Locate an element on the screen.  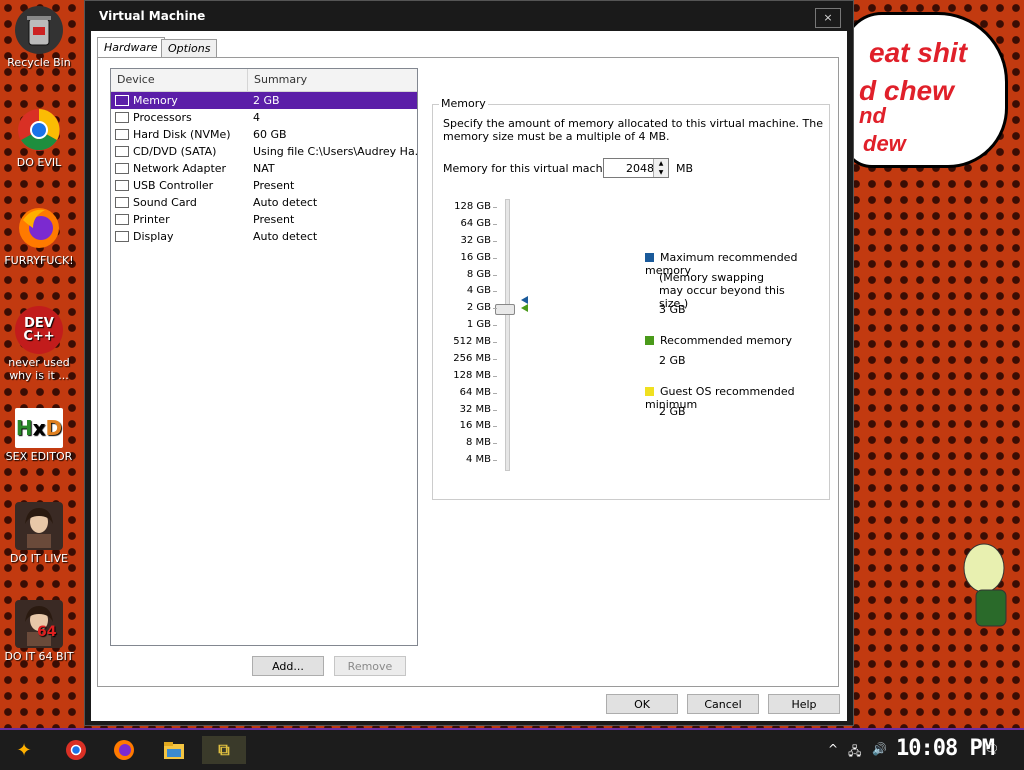
desktop-icon-do-it-64: 64 DO IT 64 BIT is located at coordinates (39, 631).